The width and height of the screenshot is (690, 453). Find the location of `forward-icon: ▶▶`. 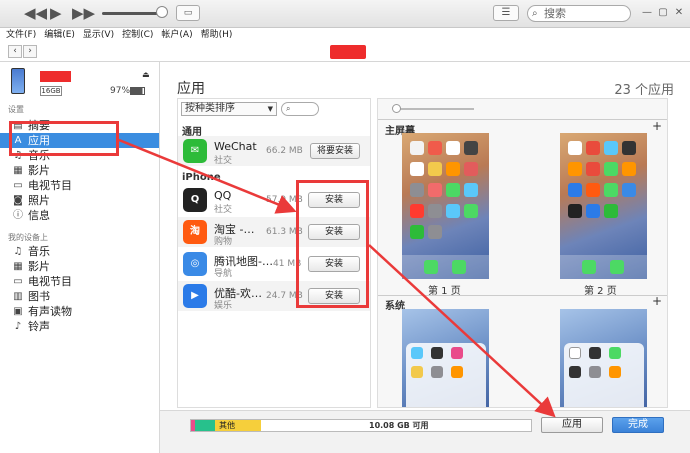

forward-icon: ▶▶ is located at coordinates (83, 13).